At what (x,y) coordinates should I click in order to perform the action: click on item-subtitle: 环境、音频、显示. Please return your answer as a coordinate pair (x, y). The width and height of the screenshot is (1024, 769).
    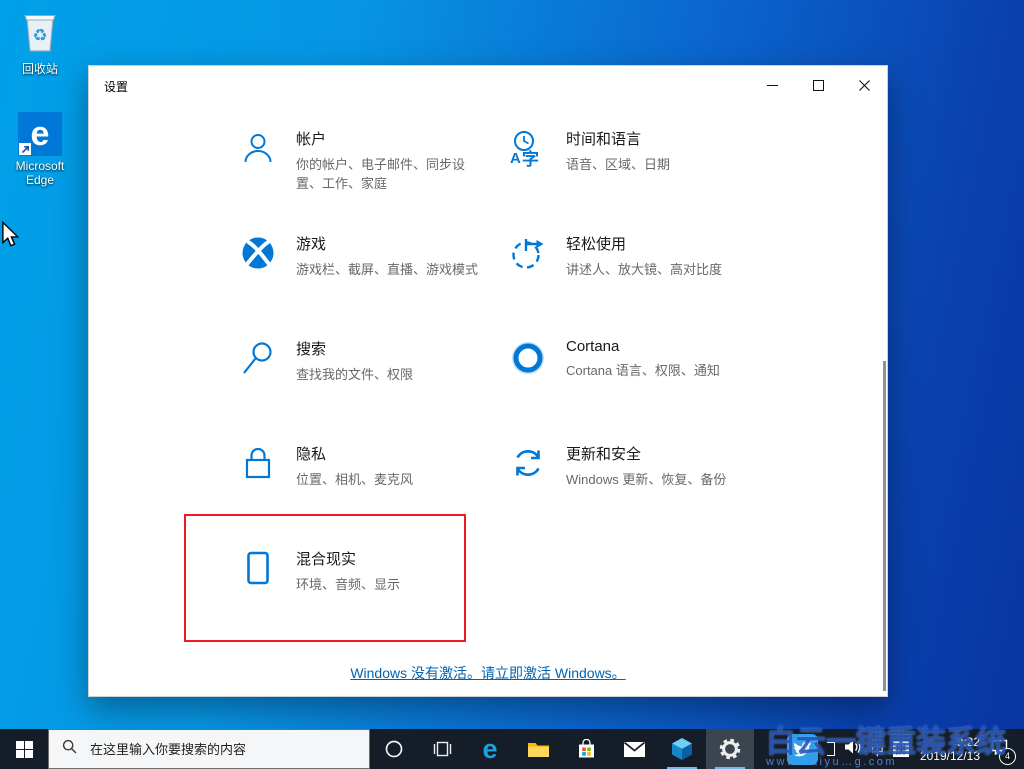
    Looking at the image, I should click on (348, 584).